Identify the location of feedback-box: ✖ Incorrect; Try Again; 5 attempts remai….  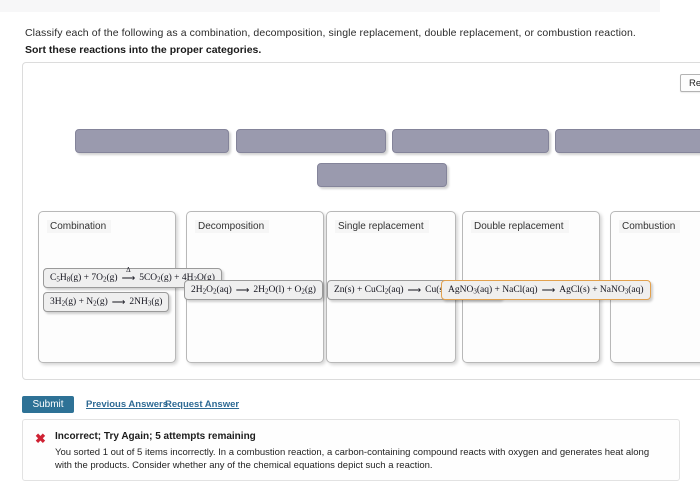
(351, 450).